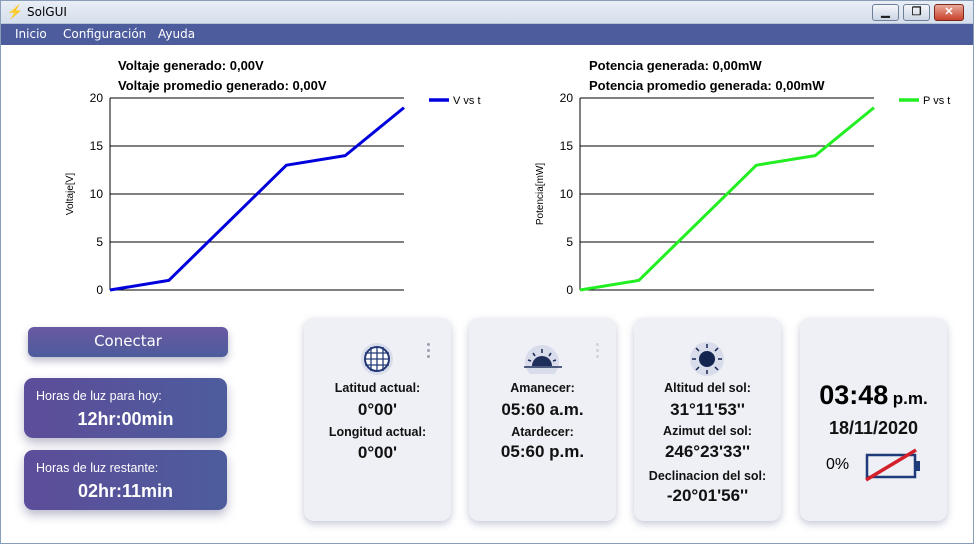 This screenshot has width=974, height=544. Describe the element at coordinates (377, 388) in the screenshot. I see `latitude-label: Latitud actual:` at that location.